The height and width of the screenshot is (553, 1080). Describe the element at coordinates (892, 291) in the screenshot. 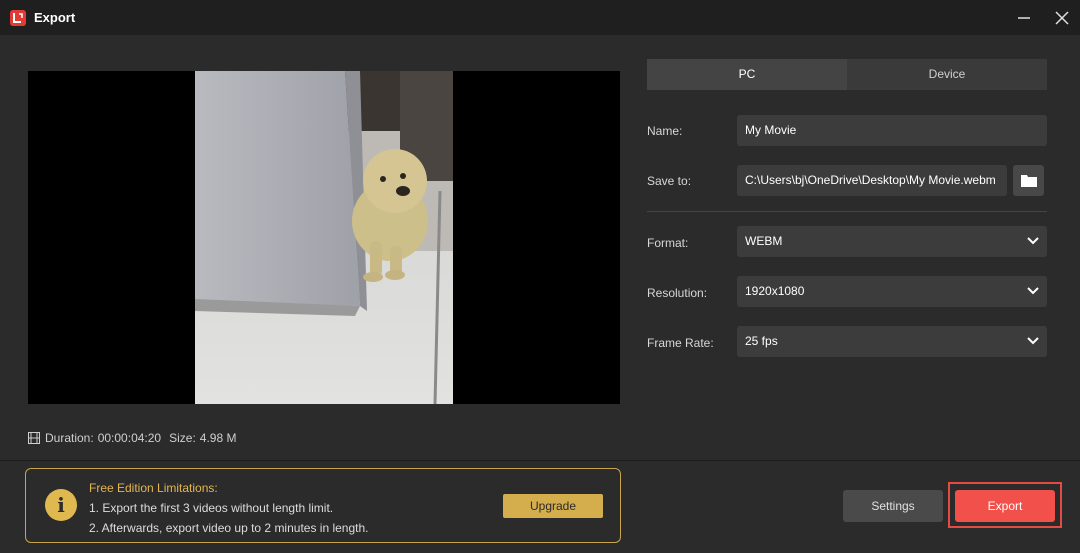

I see `resolution-select: 1920x1080` at that location.